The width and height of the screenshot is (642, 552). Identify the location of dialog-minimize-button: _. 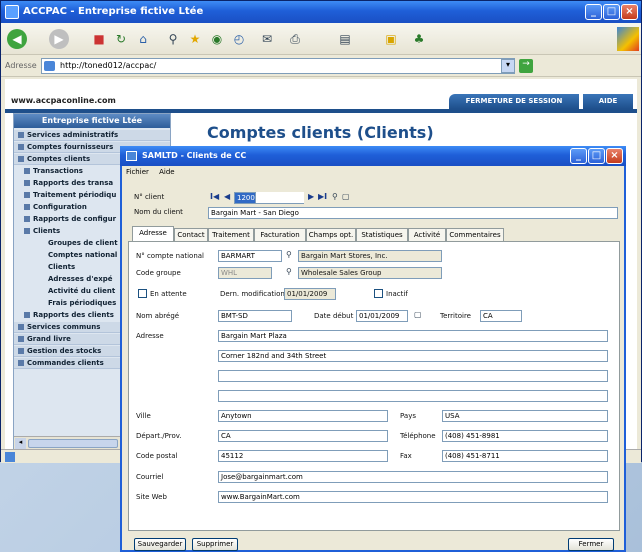
(578, 156).